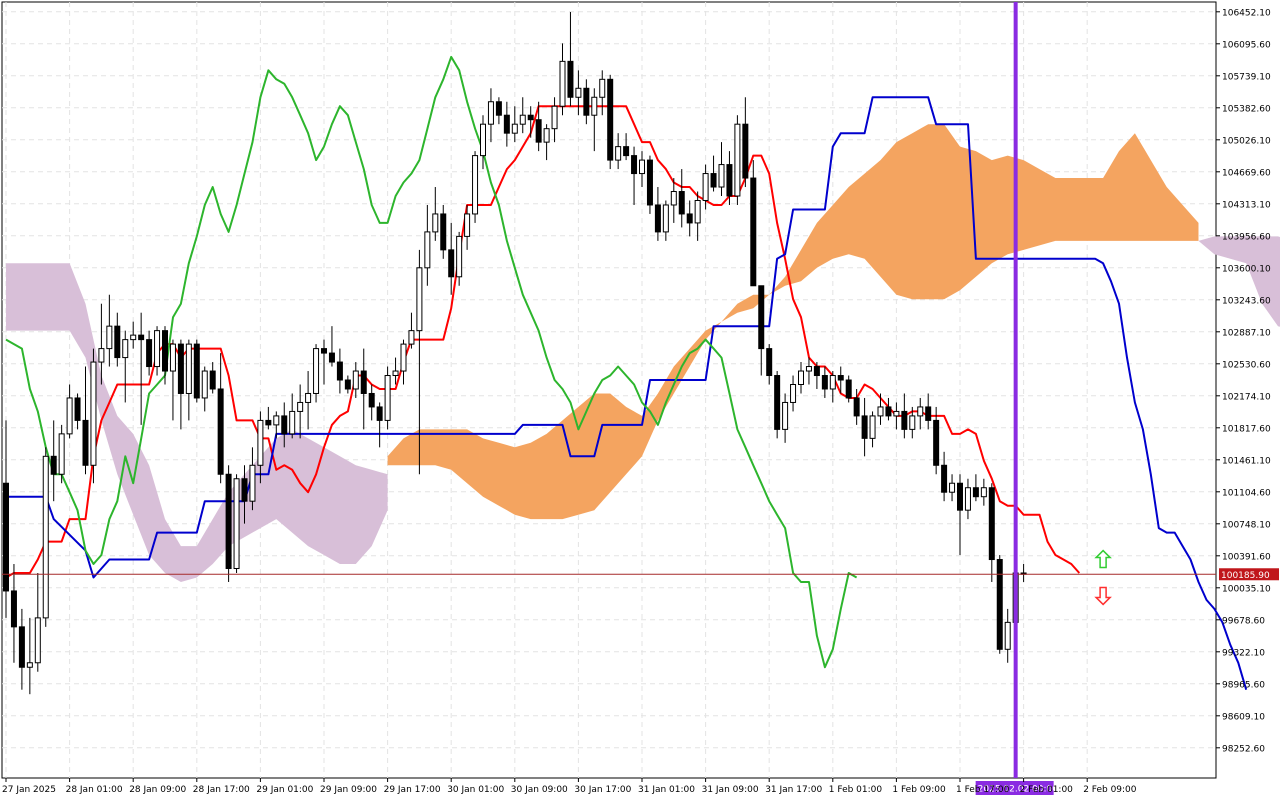 This screenshot has height=804, width=1280. Describe the element at coordinates (412, 790) in the screenshot. I see `x-tick-label: 29 Jan 17:00` at that location.